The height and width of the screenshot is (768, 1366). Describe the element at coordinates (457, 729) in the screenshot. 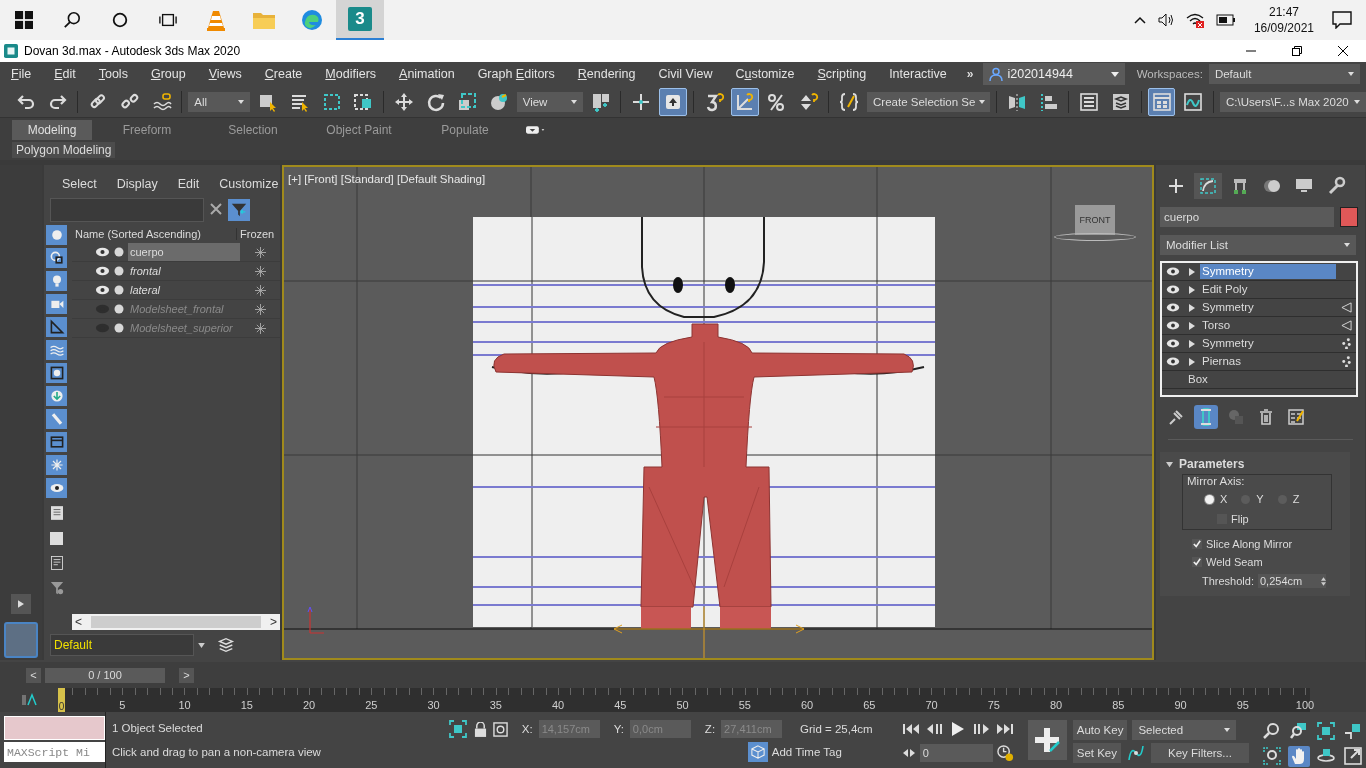

I see `isolate-icon` at that location.